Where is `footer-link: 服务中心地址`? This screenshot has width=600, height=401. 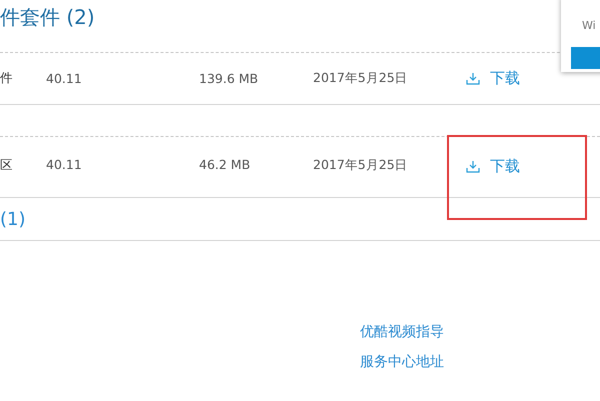 footer-link: 服务中心地址 is located at coordinates (402, 362).